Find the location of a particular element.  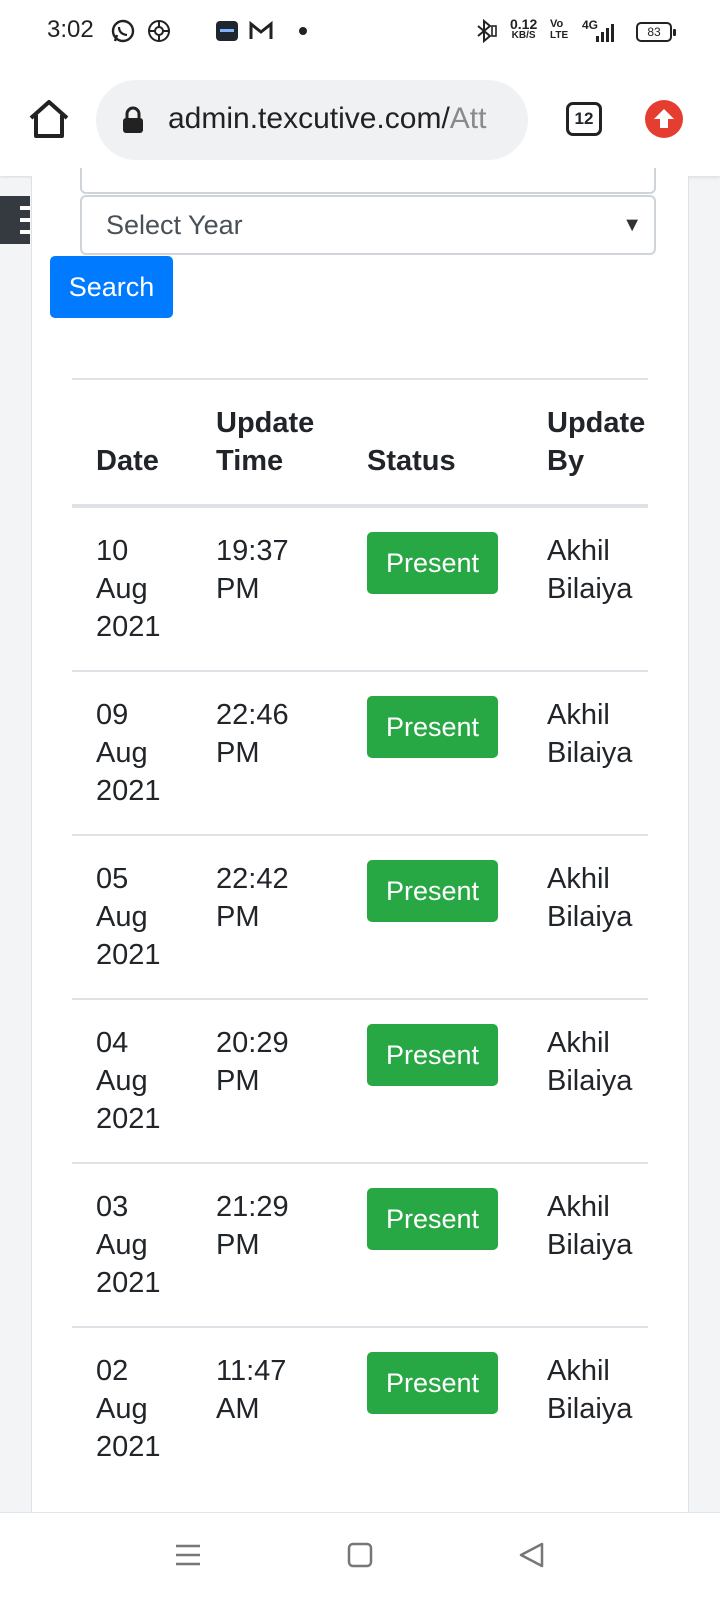

bluetooth-icon is located at coordinates (487, 31).